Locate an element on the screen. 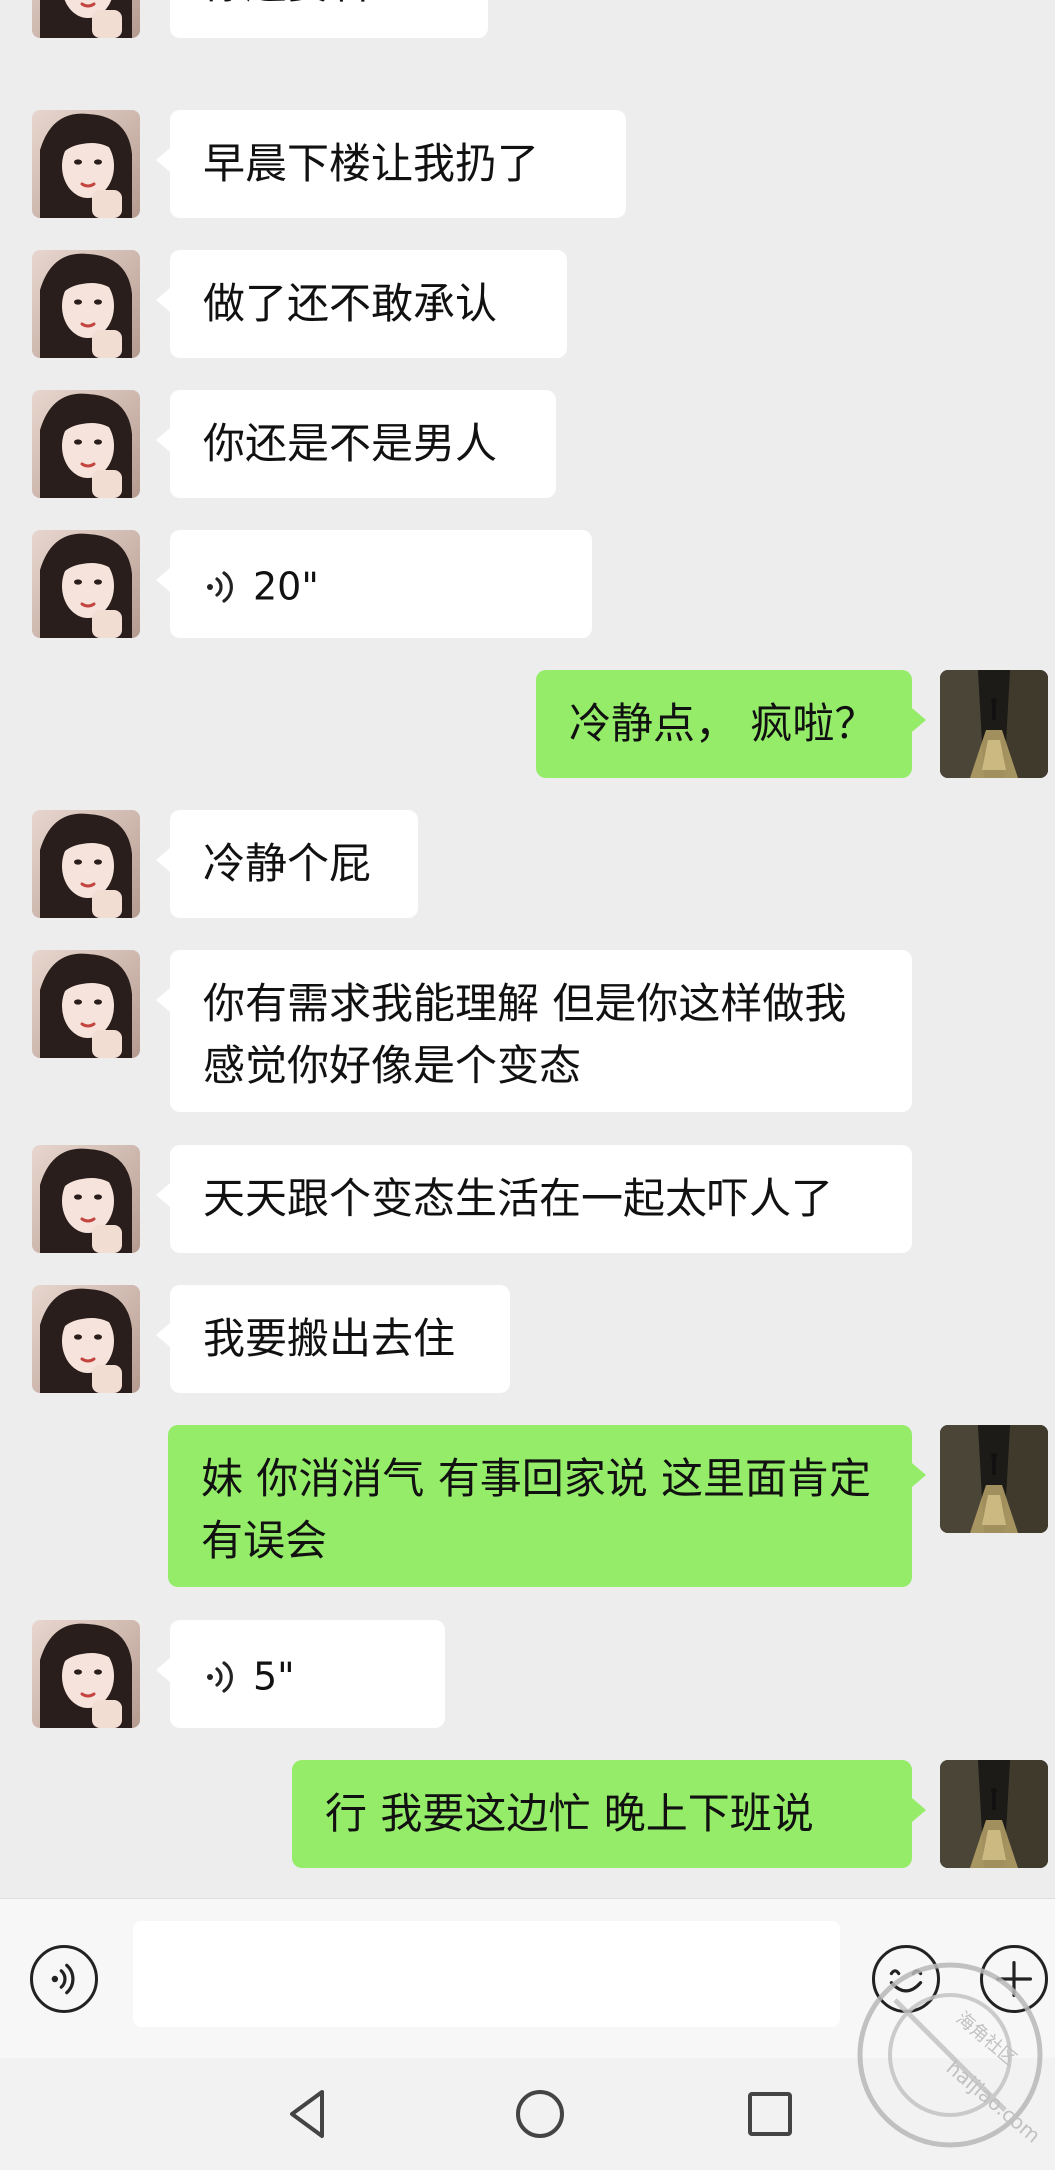 This screenshot has width=1055, height=2170. voice-duration: 5" is located at coordinates (274, 1676).